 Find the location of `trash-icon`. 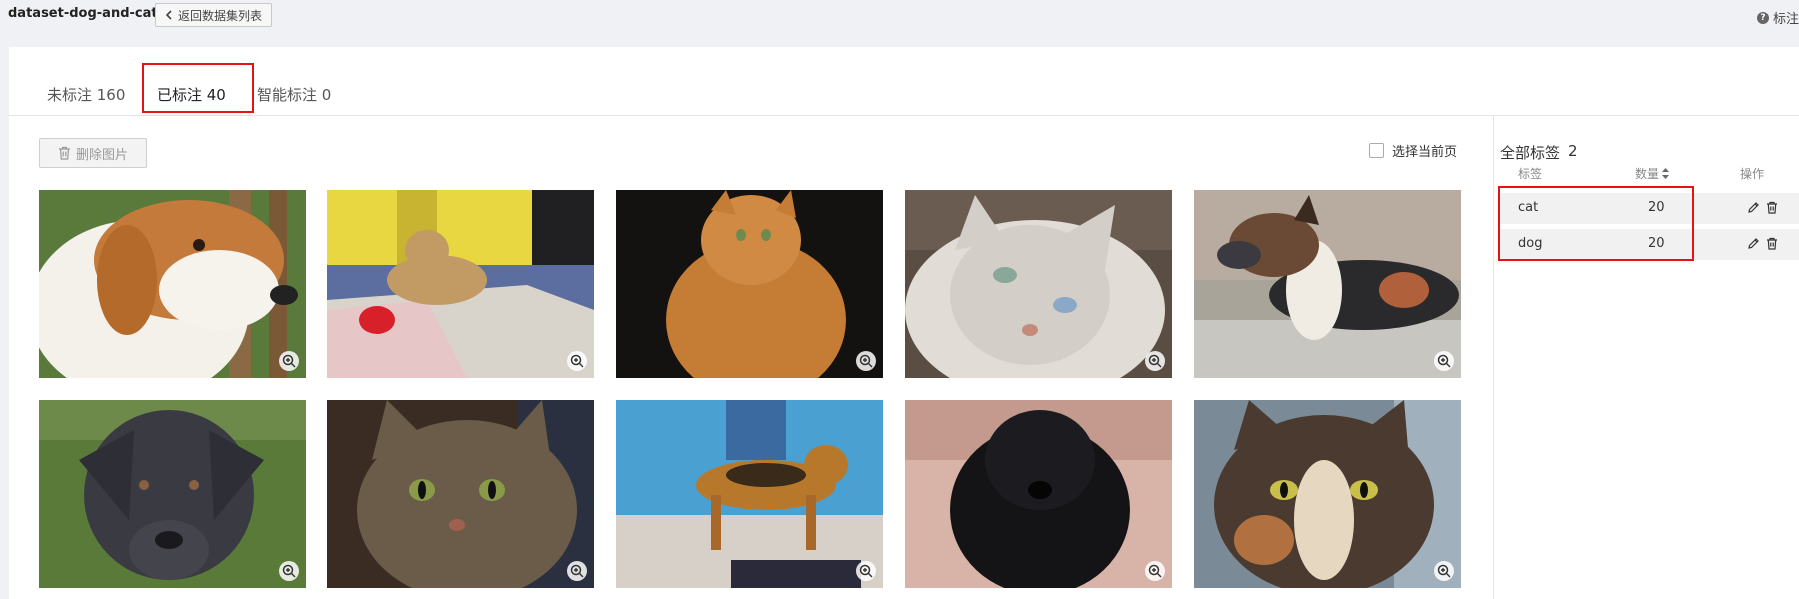

trash-icon is located at coordinates (64, 153).